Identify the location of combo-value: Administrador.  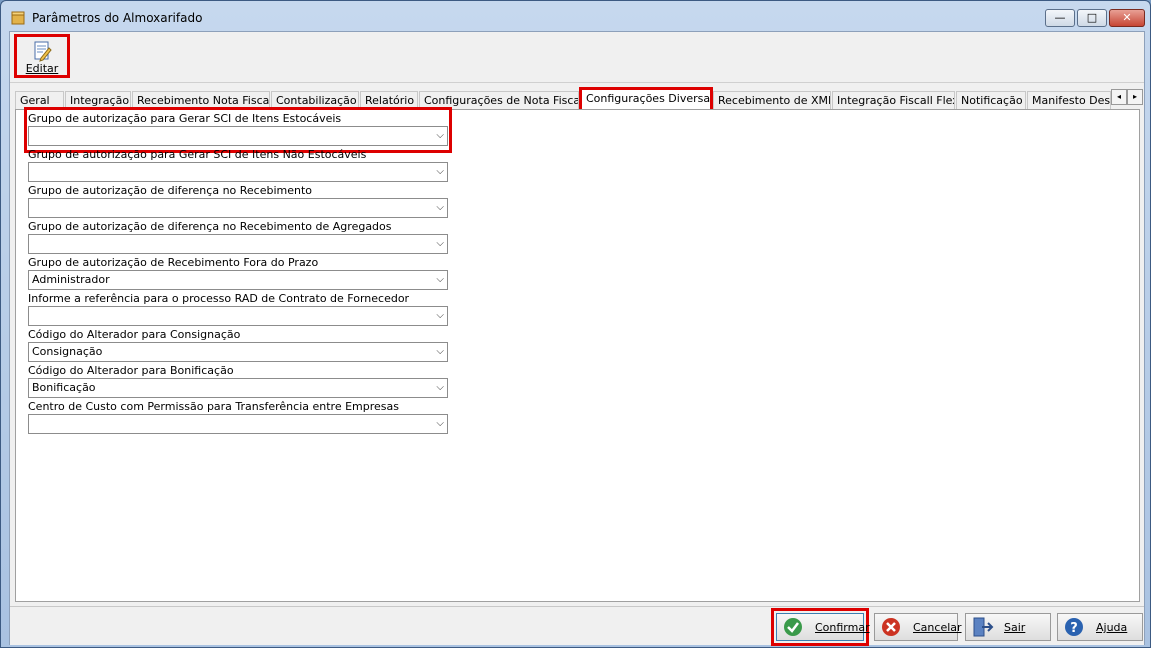
(71, 279).